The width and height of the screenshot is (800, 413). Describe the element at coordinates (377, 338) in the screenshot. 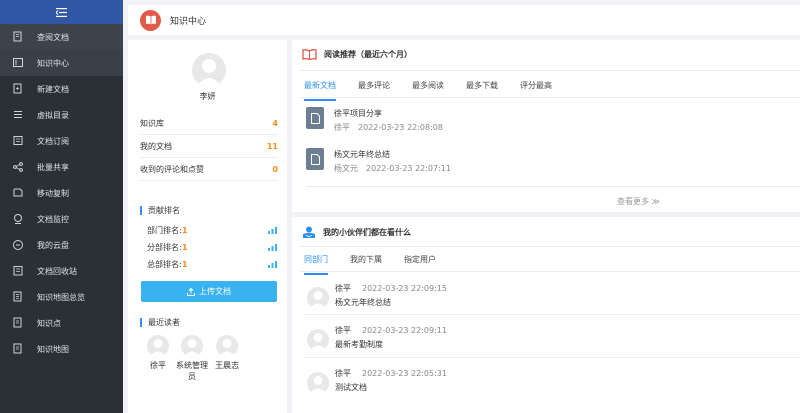

I see `activity-item: 徐平 2022-03-23 22:09:11 最新考勤制度` at that location.